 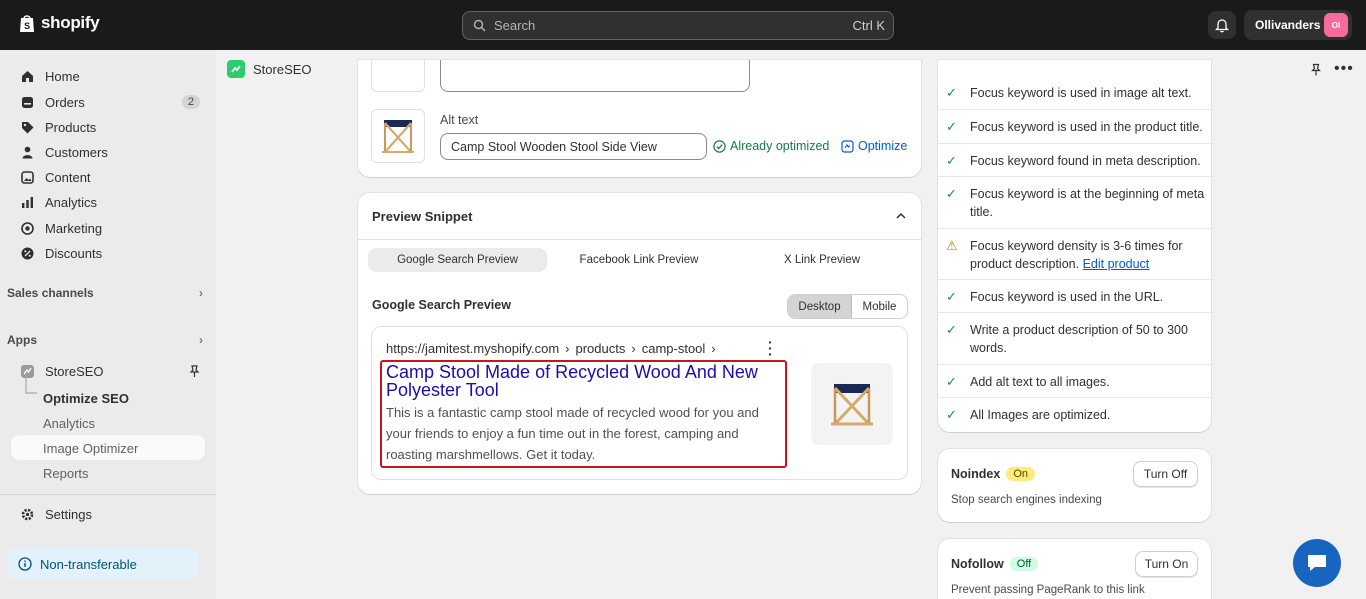 What do you see at coordinates (65, 102) in the screenshot?
I see `sidebar-item-label: Orders` at bounding box center [65, 102].